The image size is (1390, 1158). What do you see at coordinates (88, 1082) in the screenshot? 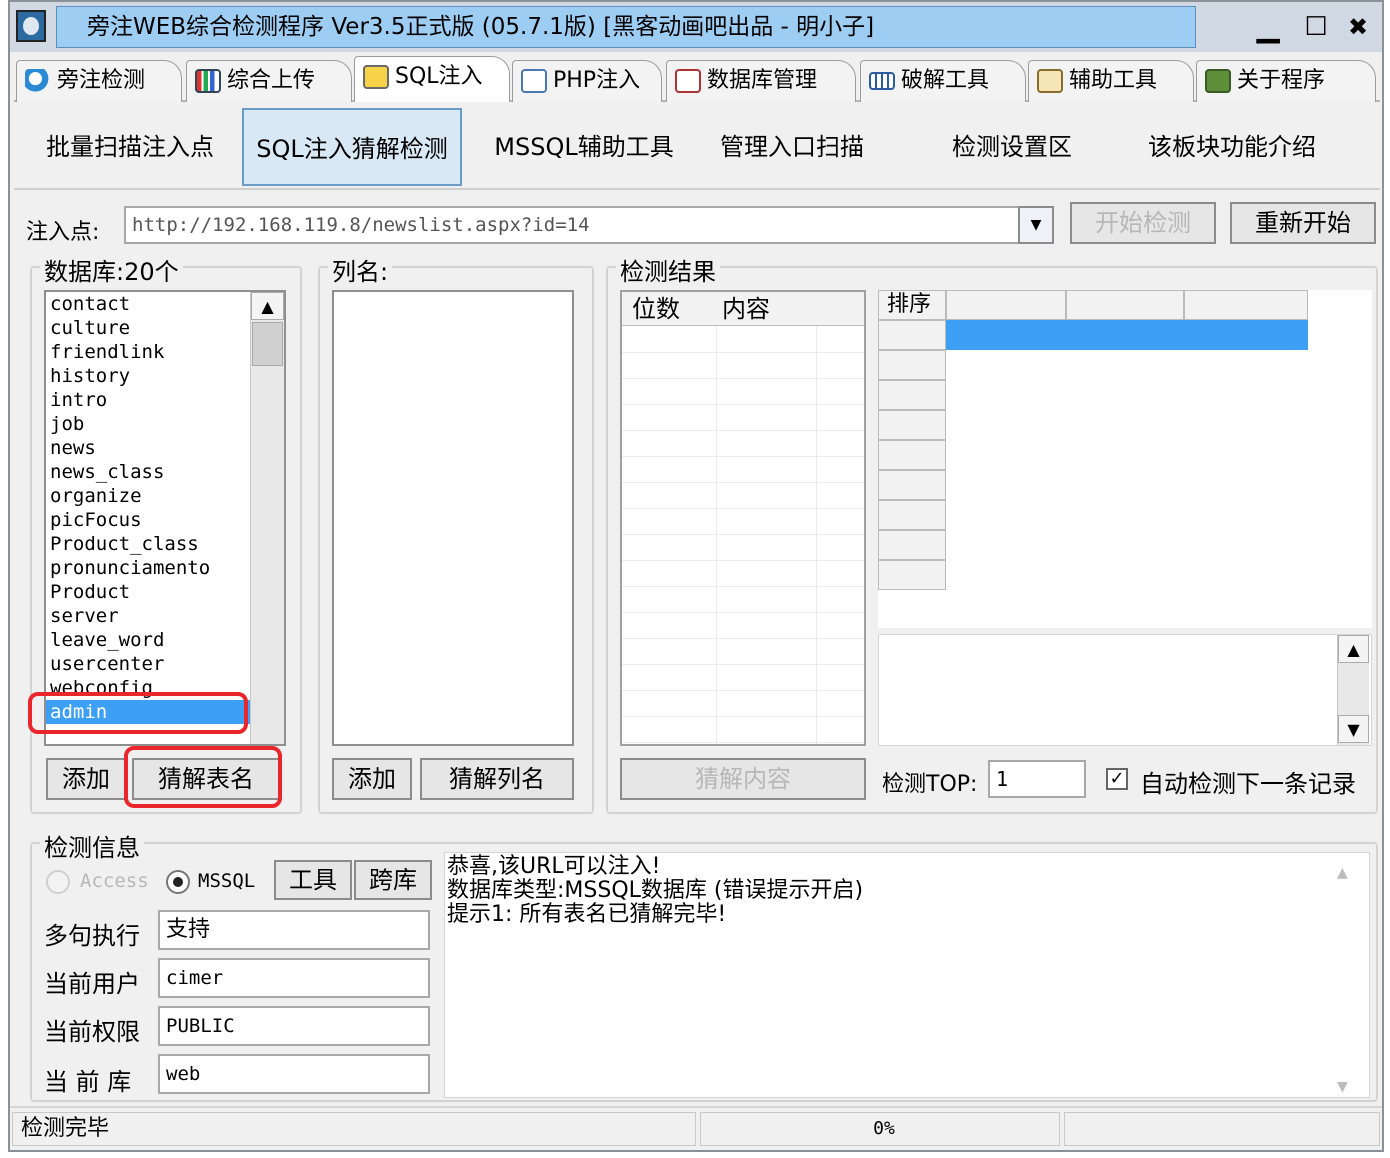
I see `current-db-label: 当 前 库` at bounding box center [88, 1082].